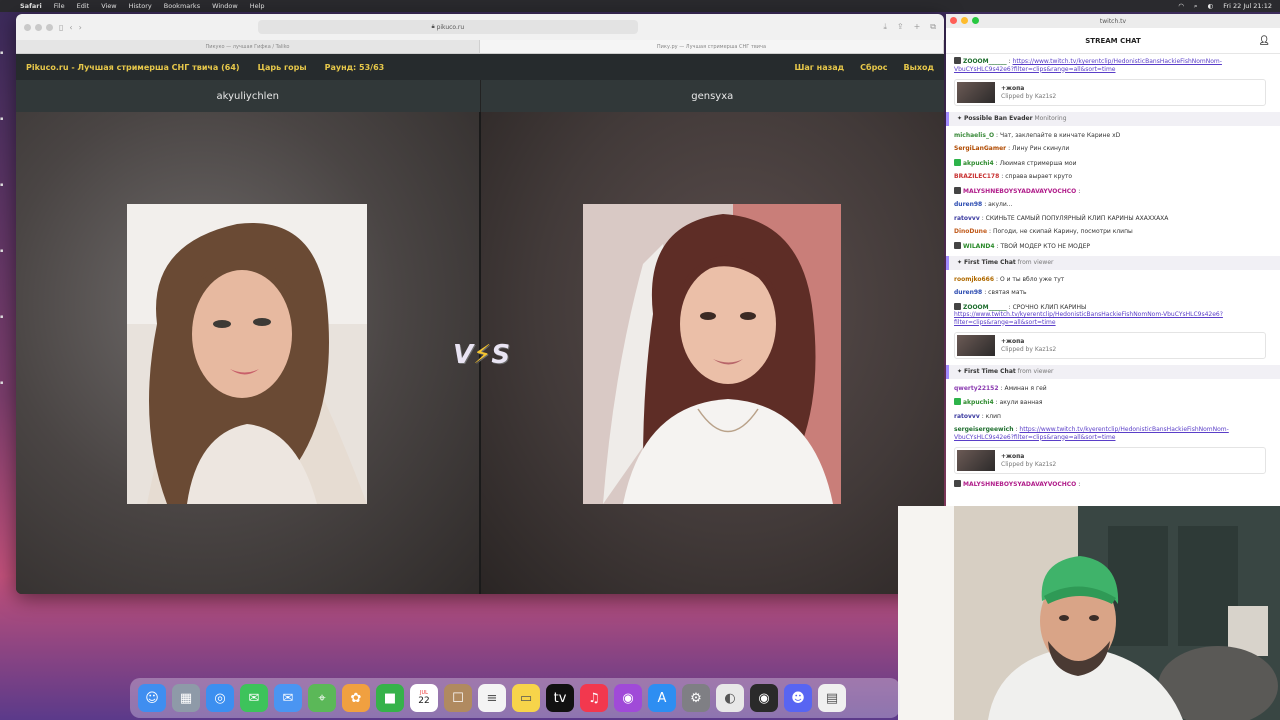 The width and height of the screenshot is (1280, 720). I want to click on exit-button: Выход, so click(919, 67).